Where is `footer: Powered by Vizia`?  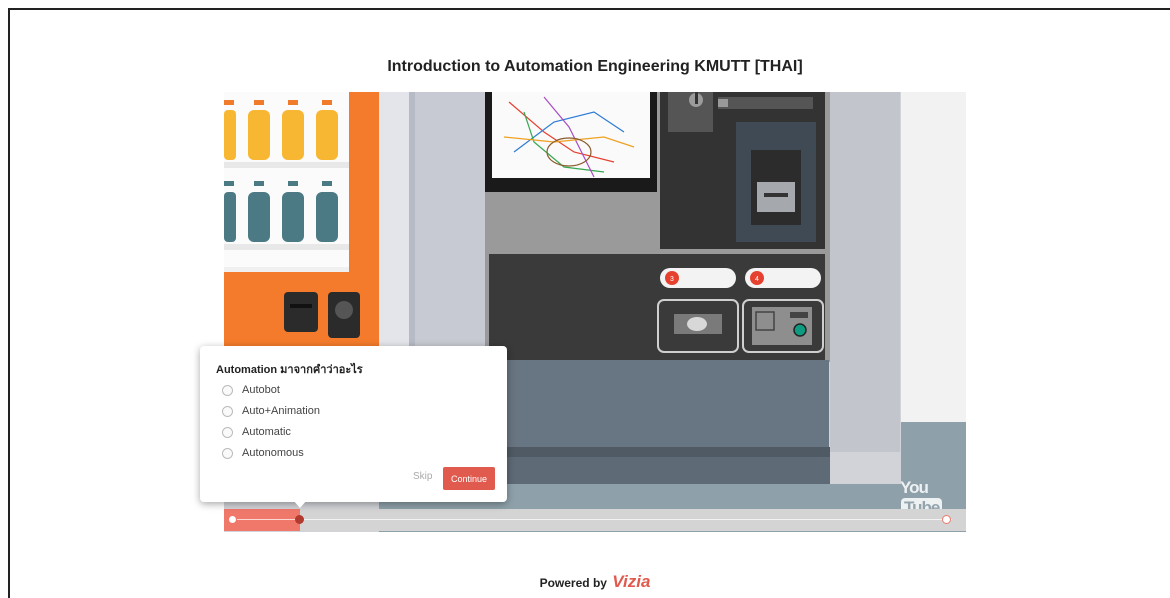
footer: Powered by Vizia is located at coordinates (585, 582).